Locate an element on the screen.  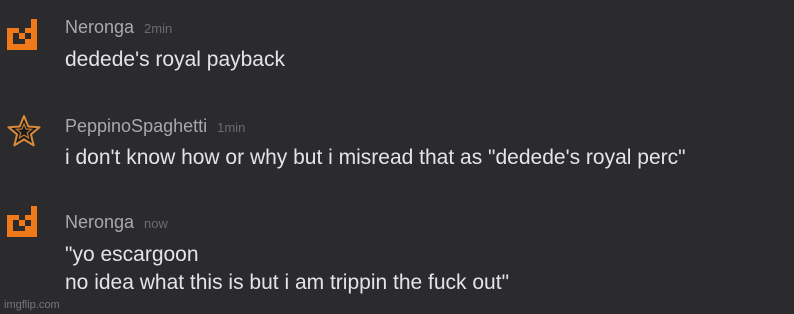
message-text: dedede's royal payback is located at coordinates (175, 60).